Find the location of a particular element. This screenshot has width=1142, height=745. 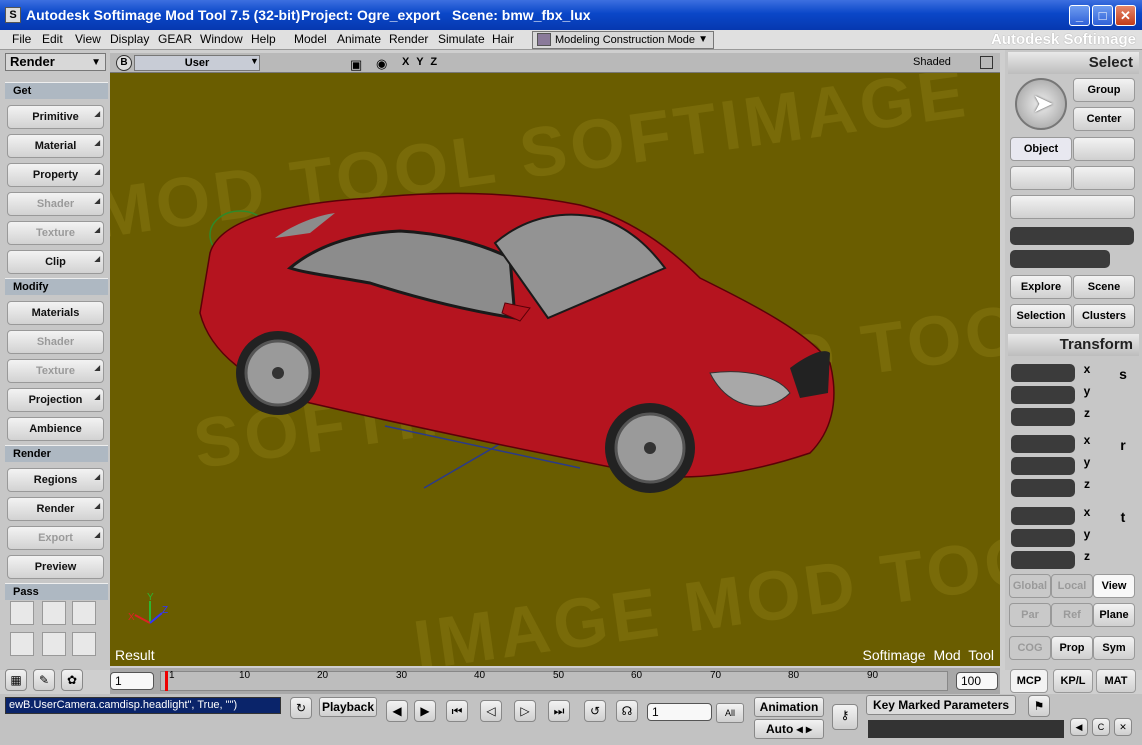

translate-y-field is located at coordinates (1043, 538).